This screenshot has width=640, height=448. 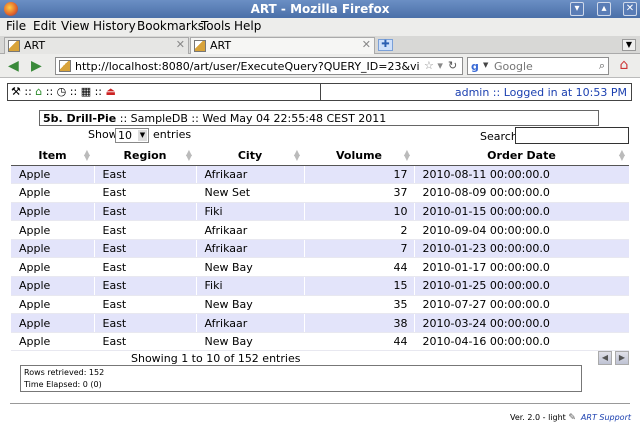 What do you see at coordinates (13, 66) in the screenshot?
I see `back-icon: ◀` at bounding box center [13, 66].